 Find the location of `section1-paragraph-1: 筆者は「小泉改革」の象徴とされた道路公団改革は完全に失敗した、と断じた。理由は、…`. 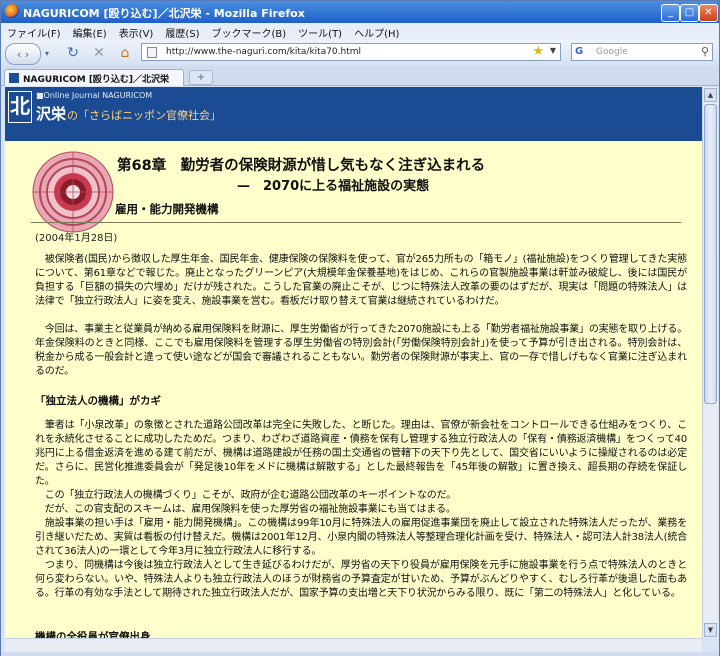

section1-paragraph-1: 筆者は「小泉改革」の象徴とされた道路公団改革は完全に失敗した、と断じた。理由は、… is located at coordinates (361, 453).